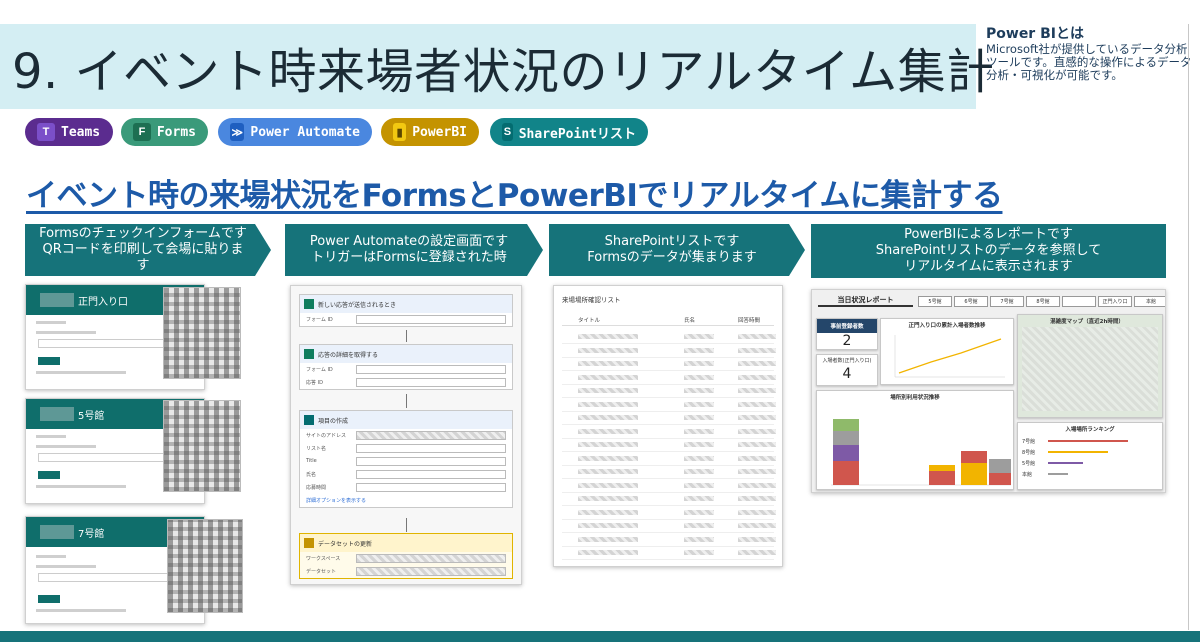  I want to click on dataset-field, so click(431, 571).